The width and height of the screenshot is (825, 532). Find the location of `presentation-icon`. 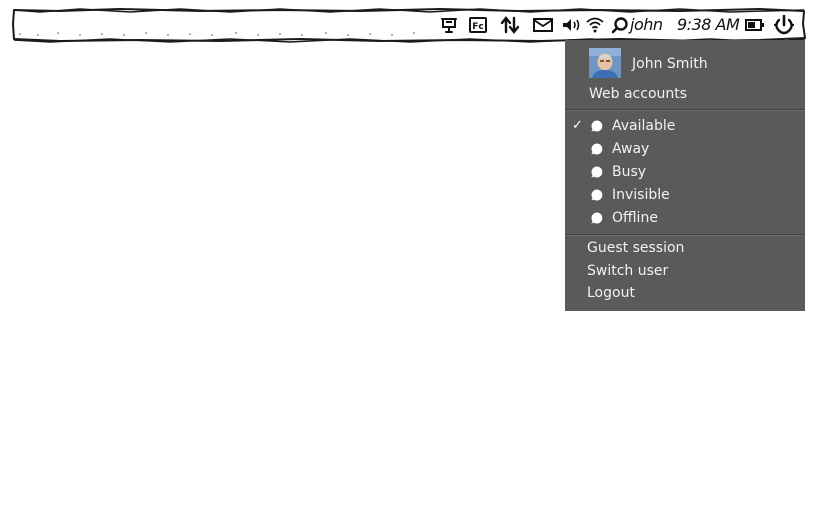

presentation-icon is located at coordinates (449, 25).